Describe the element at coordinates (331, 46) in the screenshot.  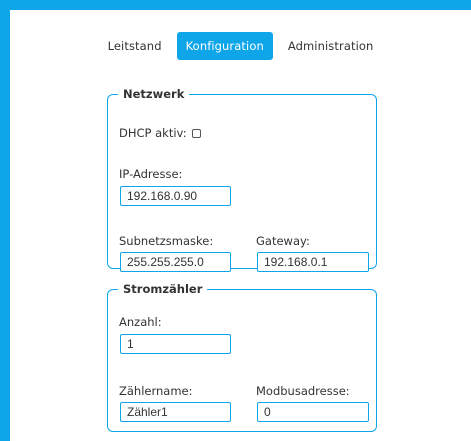
I see `tab-administration: Administration` at that location.